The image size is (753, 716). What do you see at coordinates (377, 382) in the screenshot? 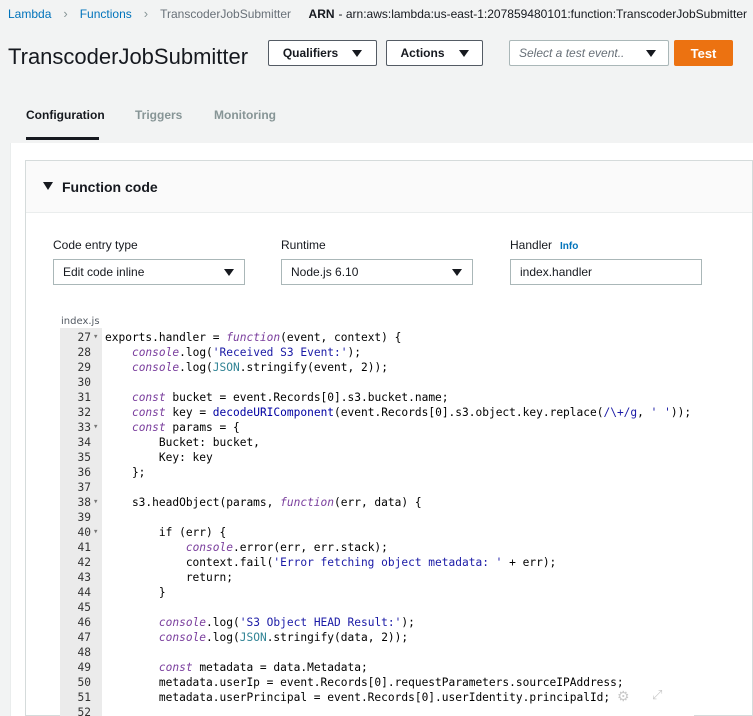
I see `code-line: 30` at bounding box center [377, 382].